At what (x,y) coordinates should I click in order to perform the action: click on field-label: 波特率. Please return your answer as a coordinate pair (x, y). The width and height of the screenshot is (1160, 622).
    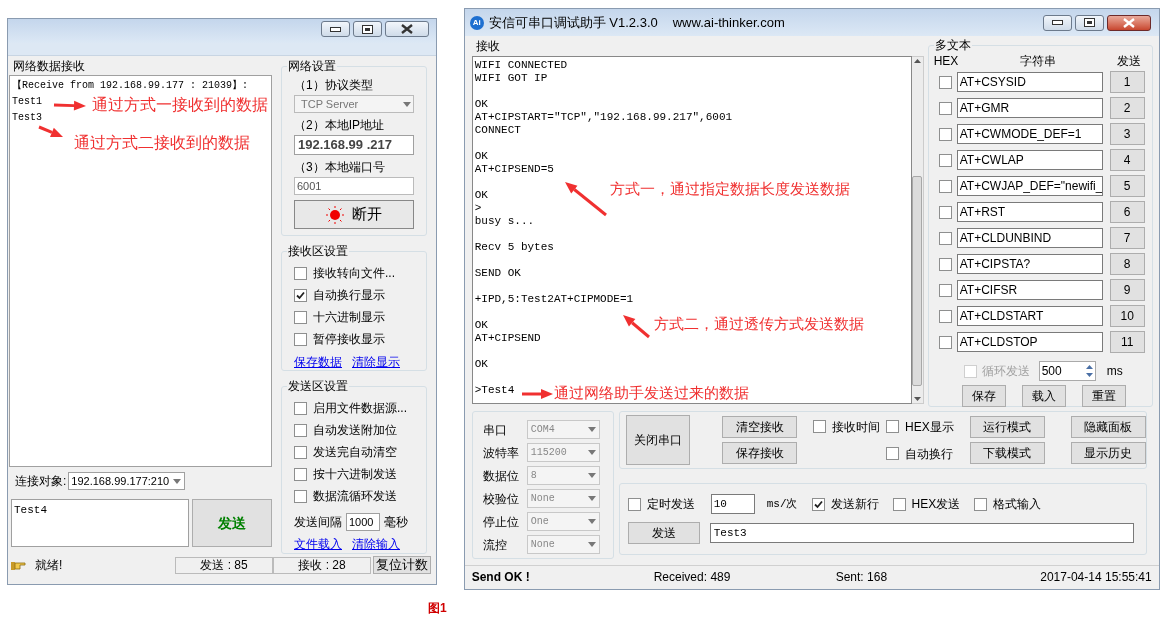
    Looking at the image, I should click on (501, 453).